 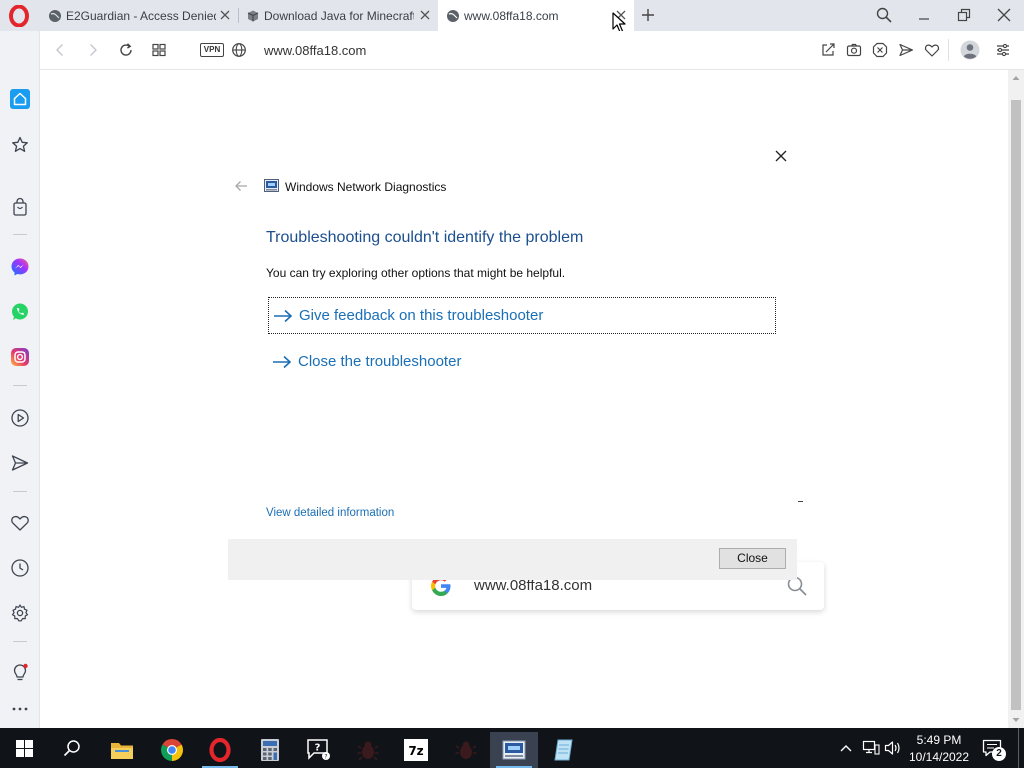 I want to click on scroll-thumb, so click(x=1016, y=405).